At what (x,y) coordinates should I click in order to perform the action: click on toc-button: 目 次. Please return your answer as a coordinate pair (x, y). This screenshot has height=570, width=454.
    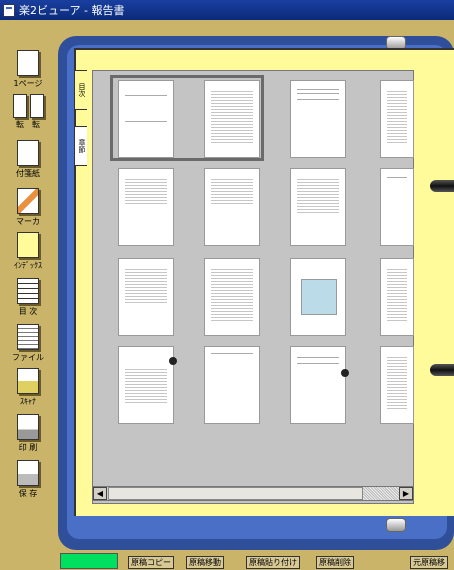
    Looking at the image, I should click on (28, 299).